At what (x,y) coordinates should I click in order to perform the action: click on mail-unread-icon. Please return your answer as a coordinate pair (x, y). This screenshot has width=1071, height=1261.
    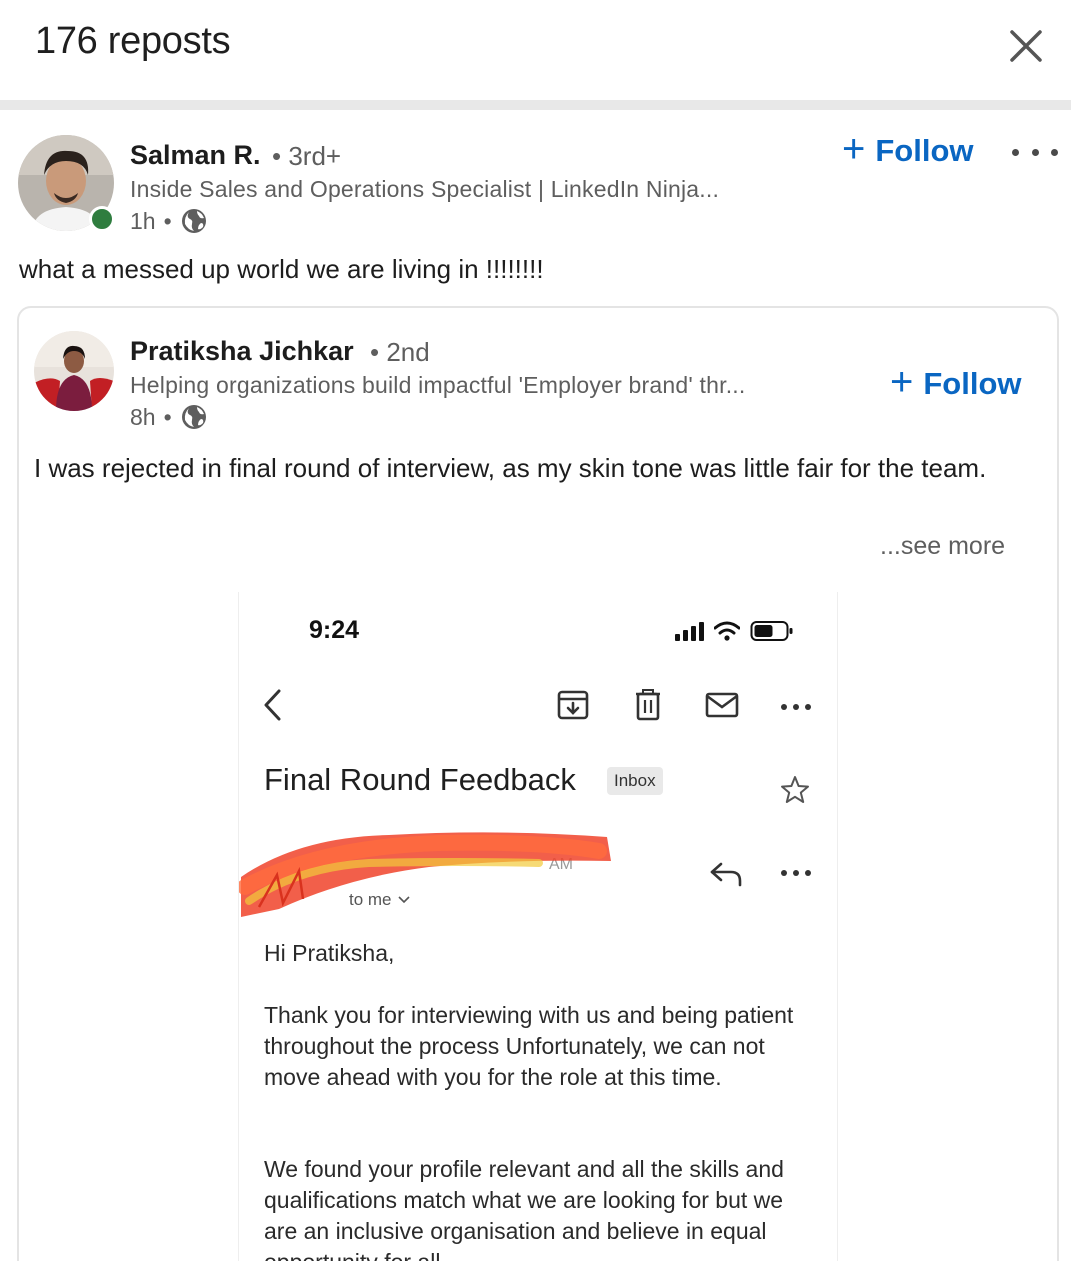
    Looking at the image, I should click on (722, 705).